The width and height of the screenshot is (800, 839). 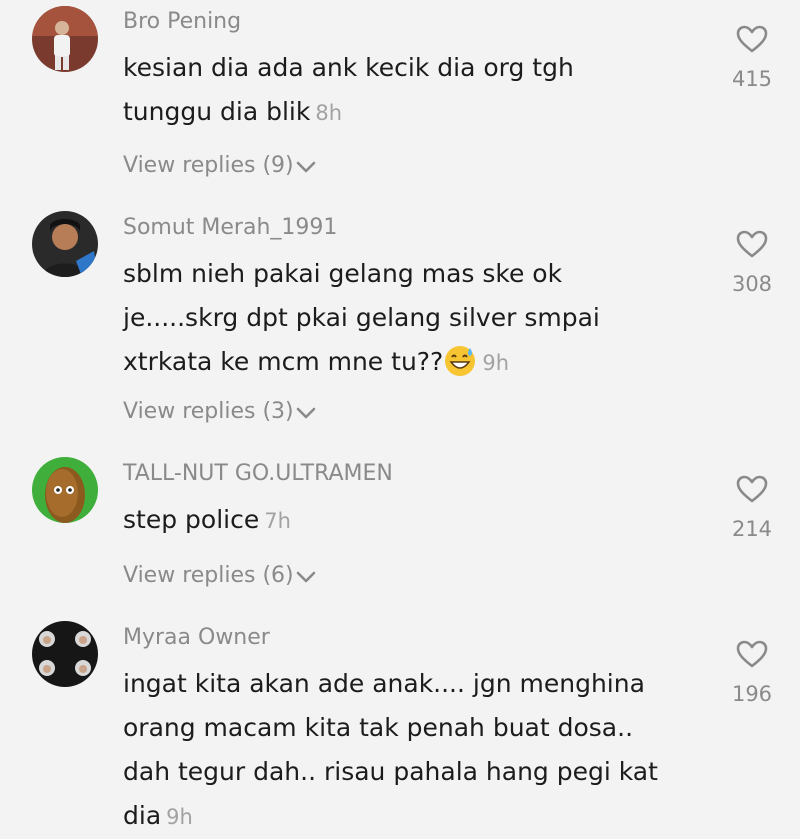 I want to click on like-button: 308, so click(x=752, y=263).